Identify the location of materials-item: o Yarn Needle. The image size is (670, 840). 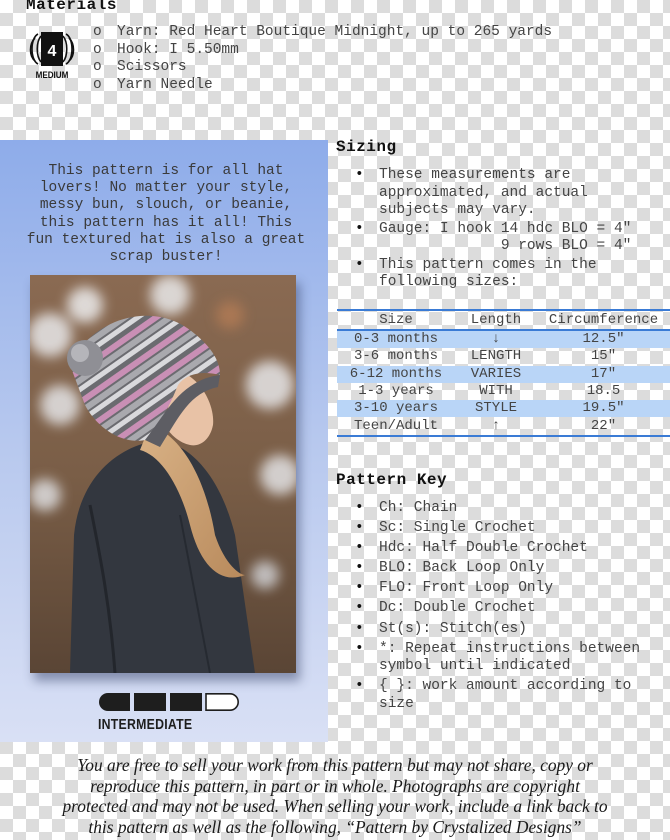
(322, 86).